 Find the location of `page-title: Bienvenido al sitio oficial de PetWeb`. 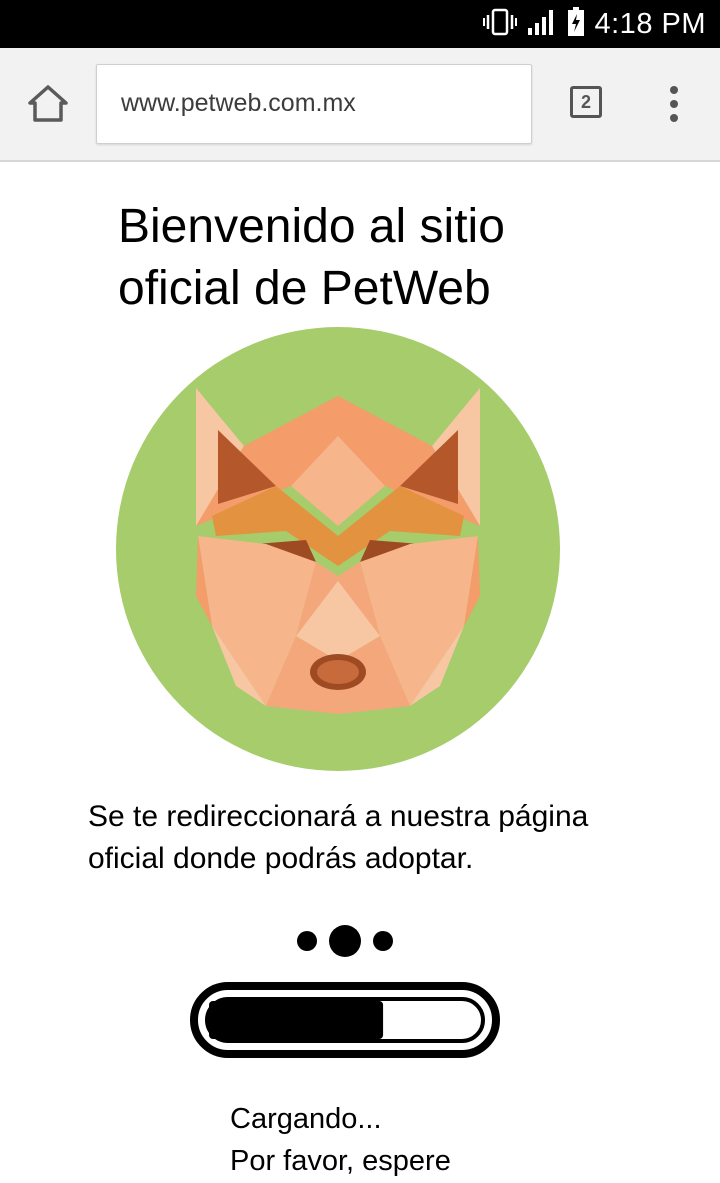

page-title: Bienvenido al sitio oficial de PetWeb is located at coordinates (378, 258).